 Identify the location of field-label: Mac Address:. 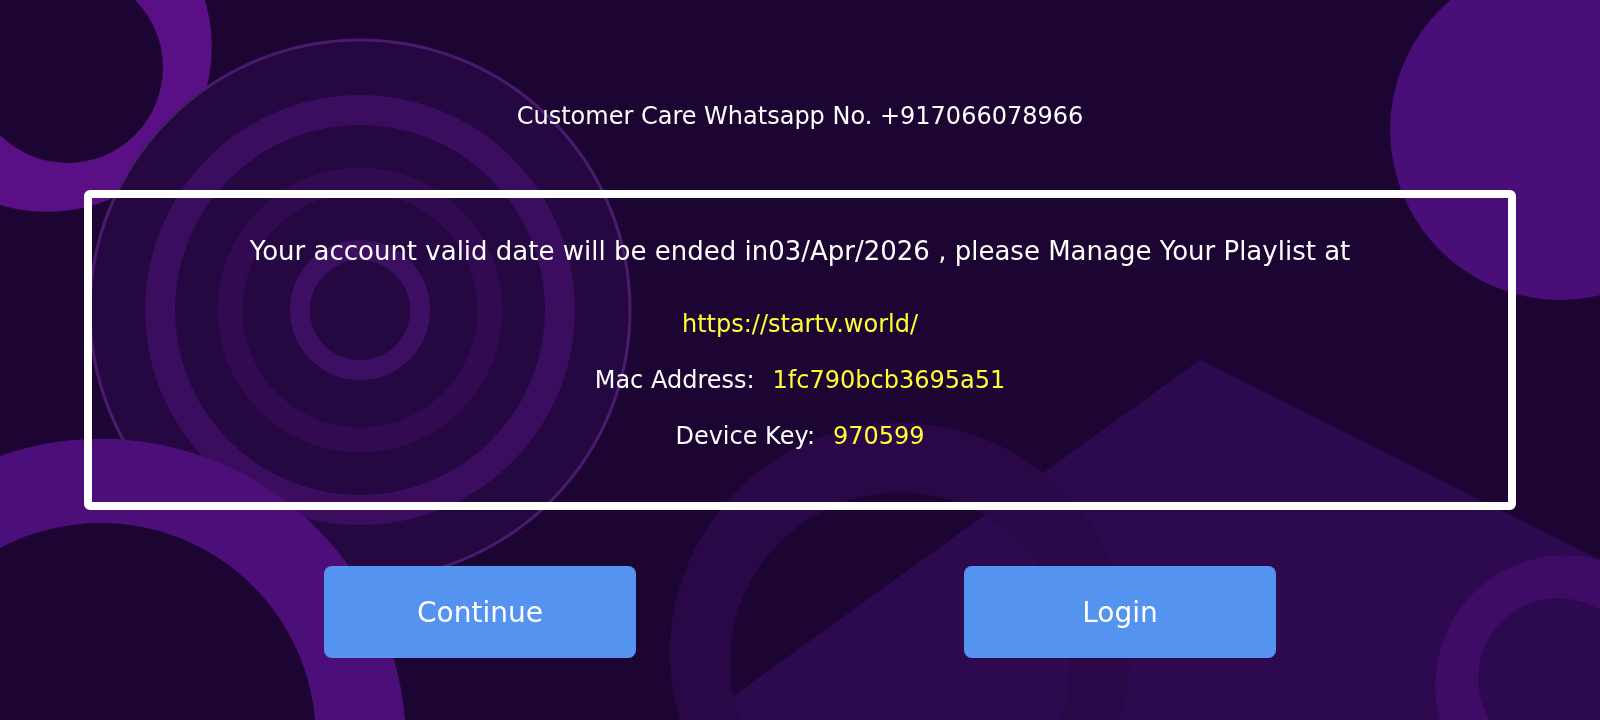
(674, 380).